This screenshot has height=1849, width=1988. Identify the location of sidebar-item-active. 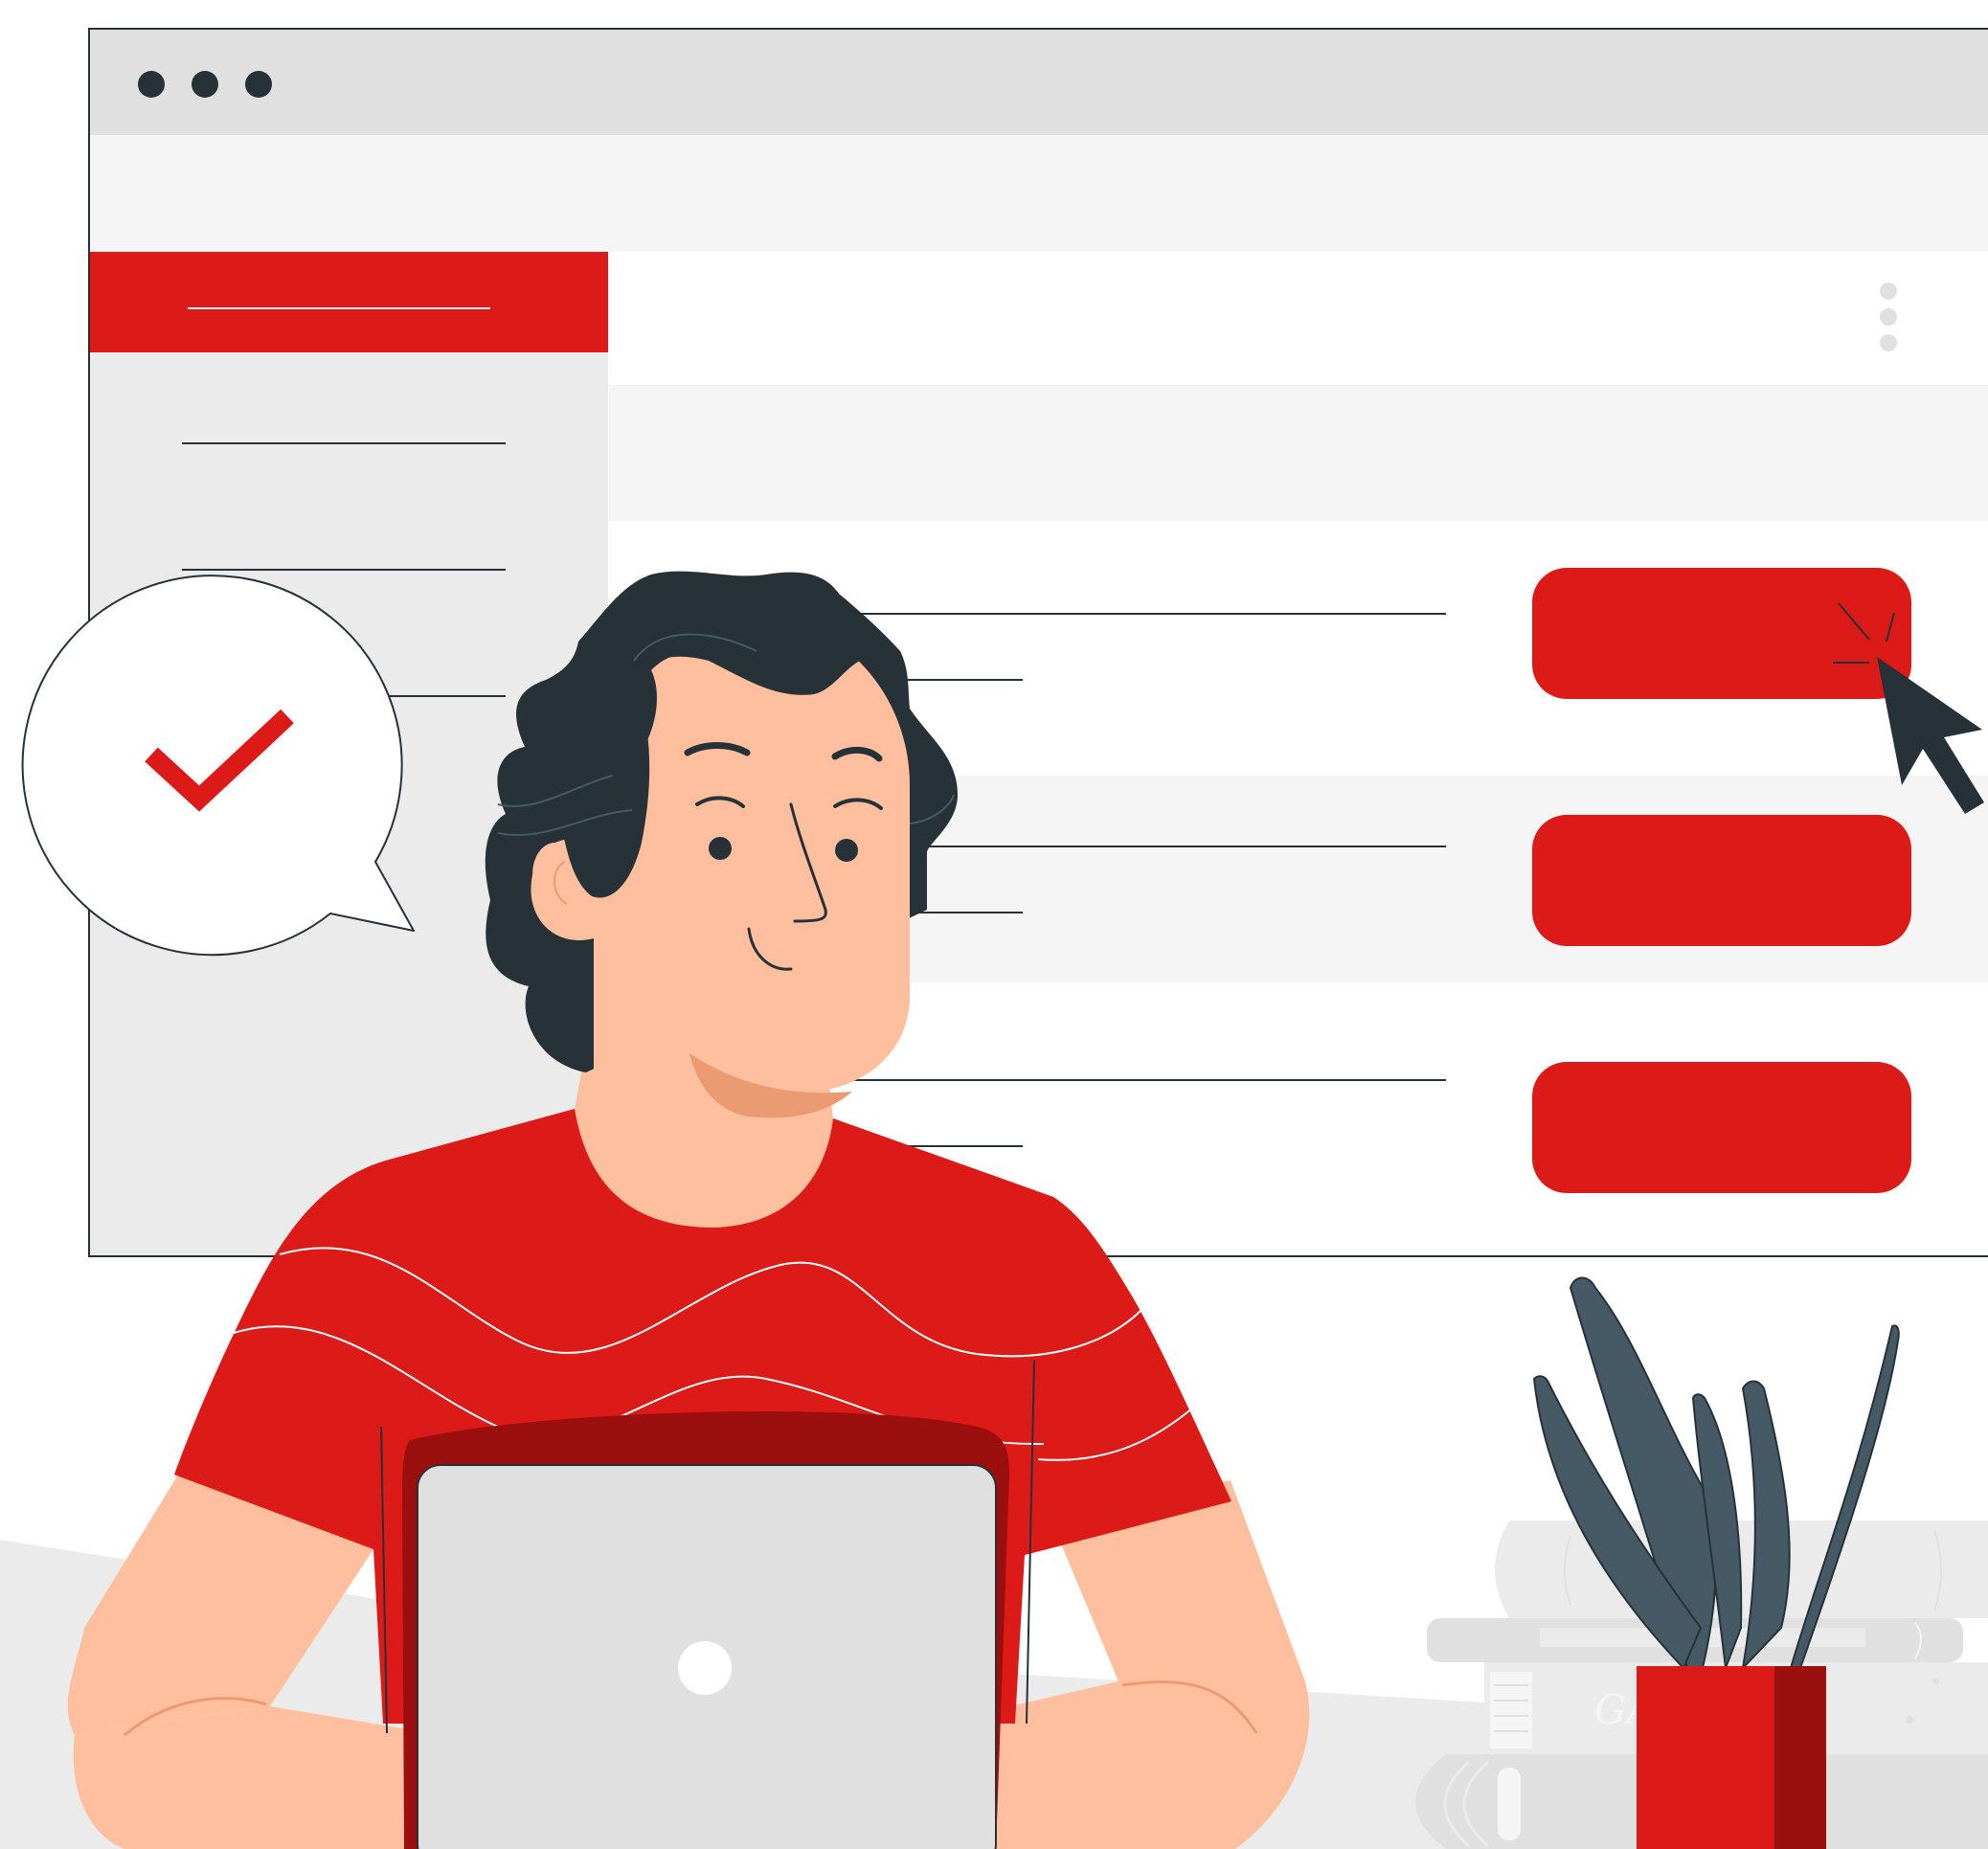
(349, 302).